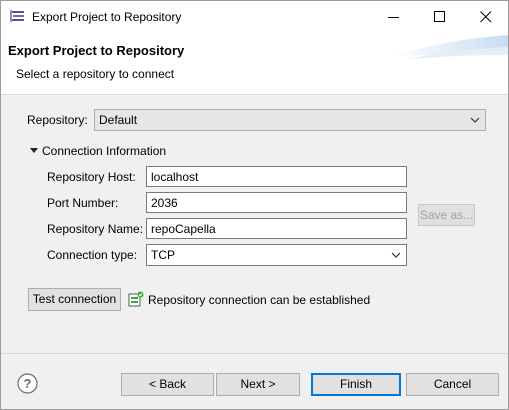  What do you see at coordinates (183, 229) in the screenshot?
I see `repository-name-value: repoCapella` at bounding box center [183, 229].